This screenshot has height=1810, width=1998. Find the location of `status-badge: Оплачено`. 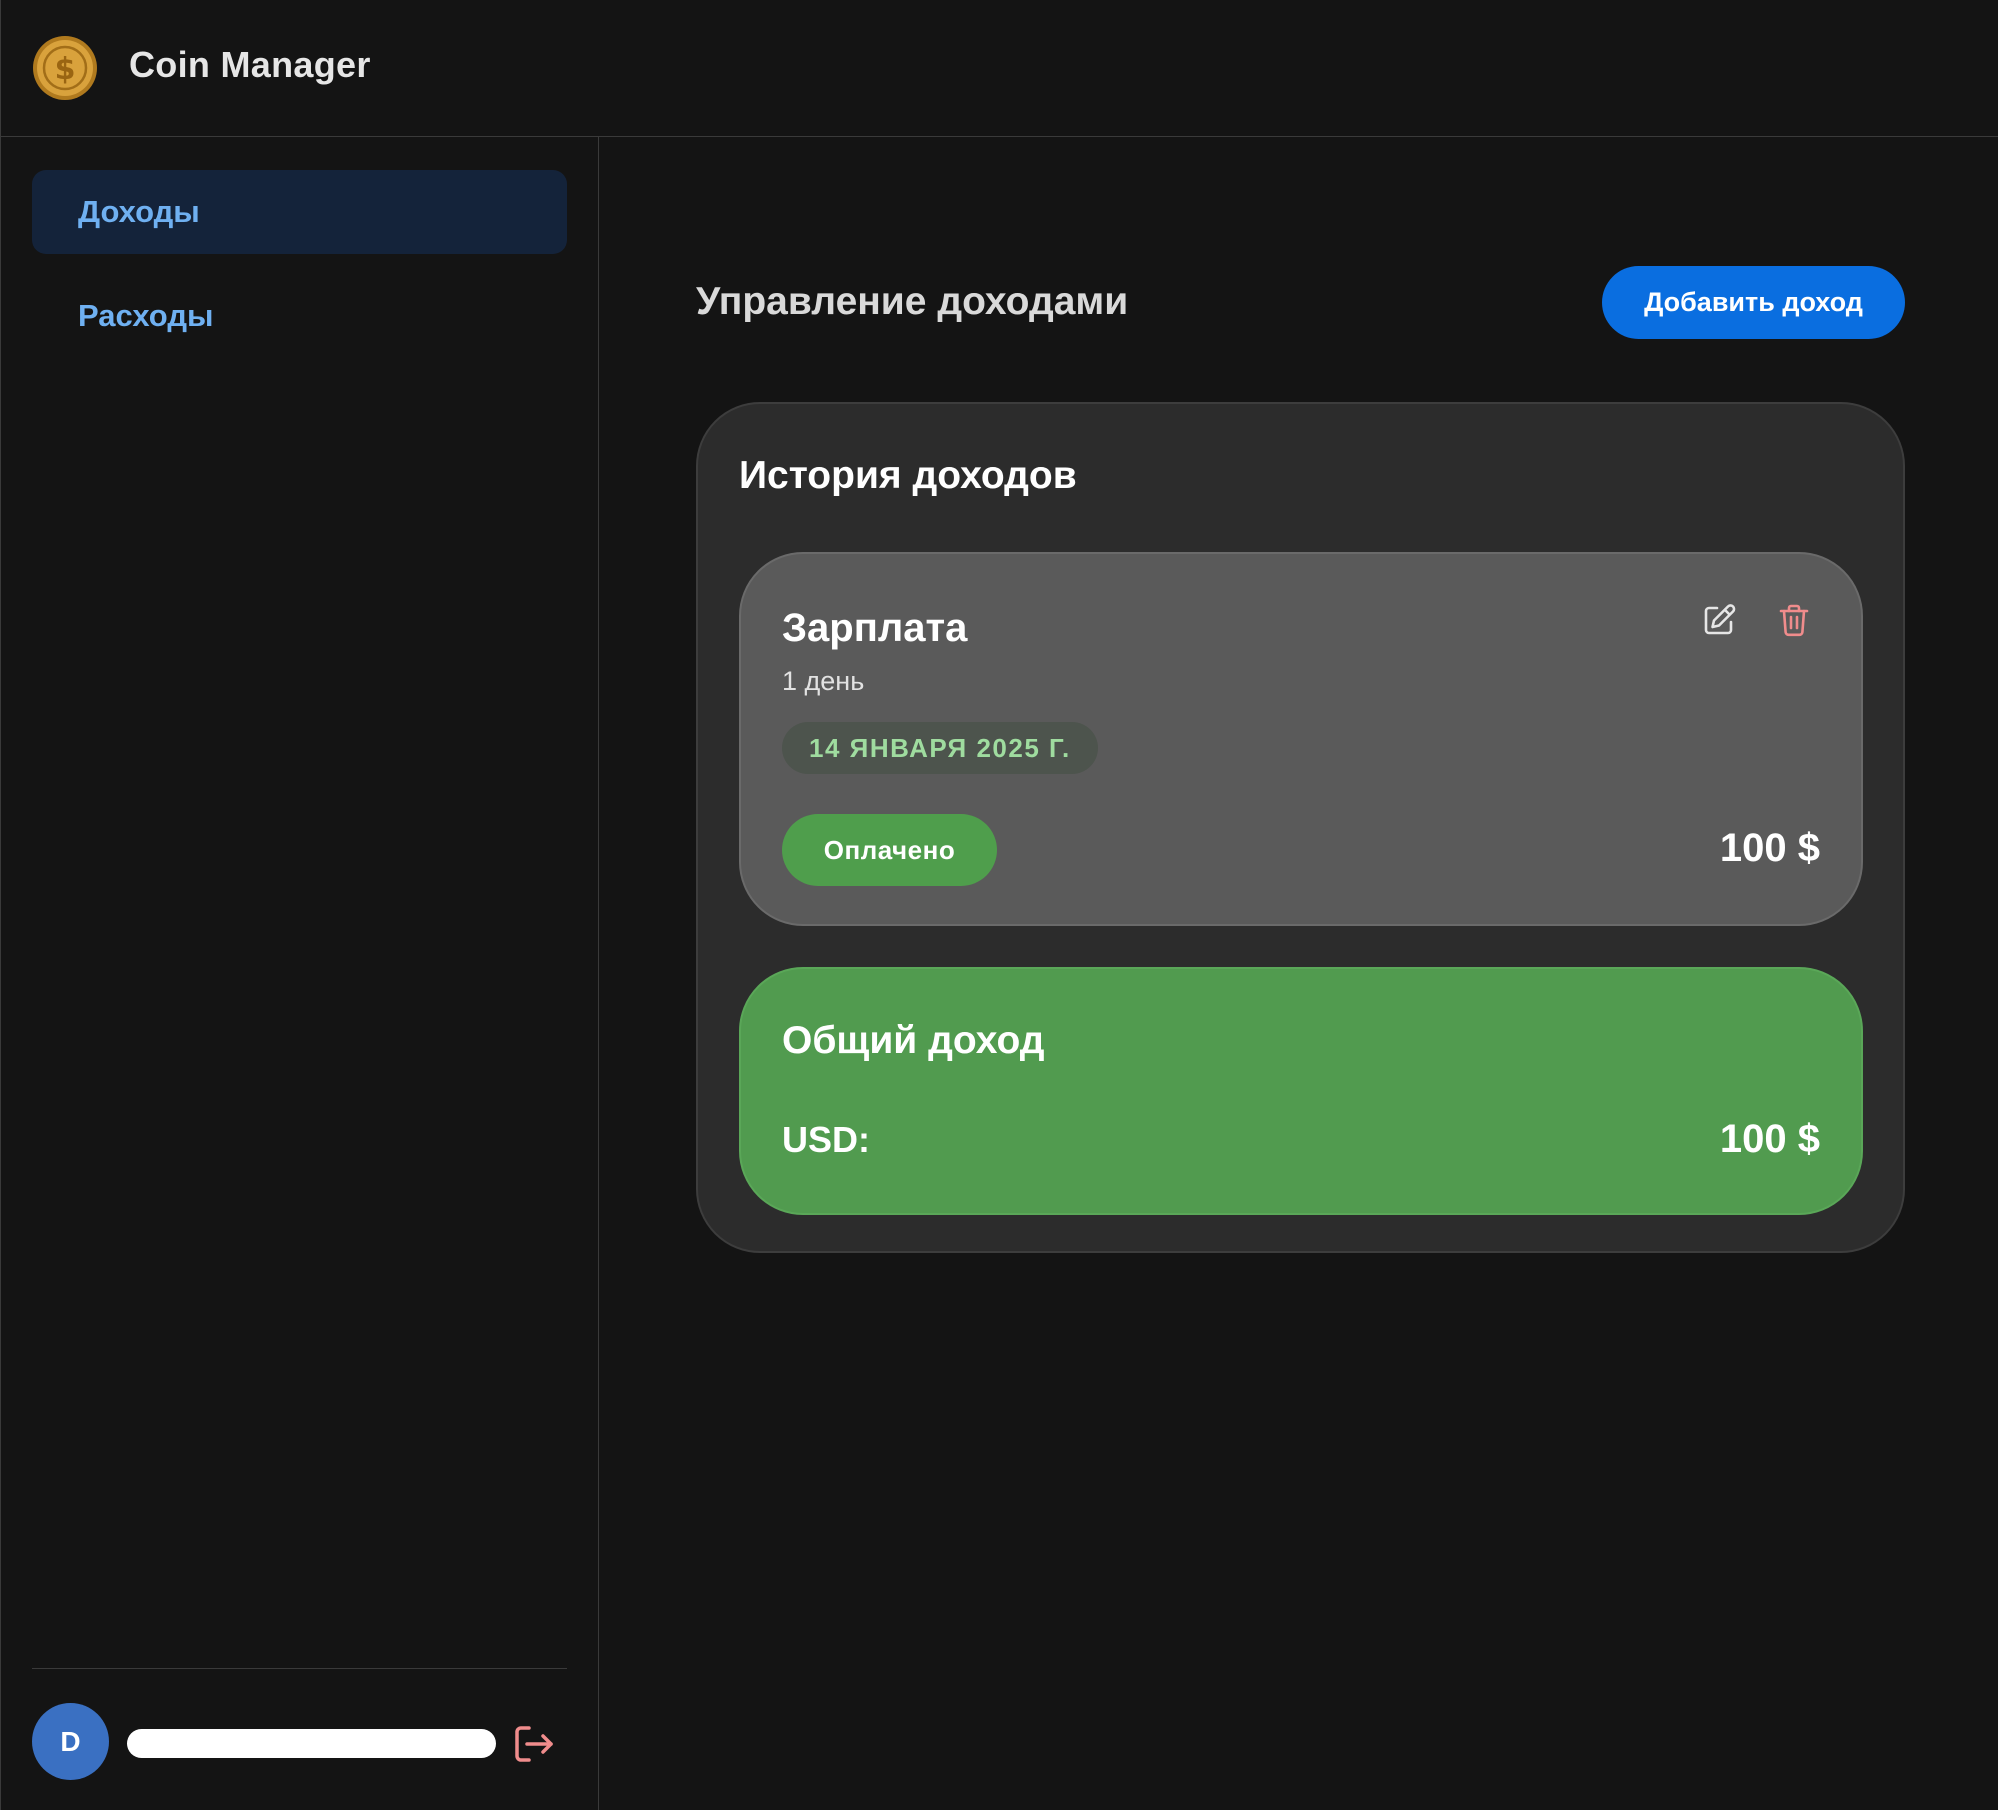

status-badge: Оплачено is located at coordinates (889, 850).